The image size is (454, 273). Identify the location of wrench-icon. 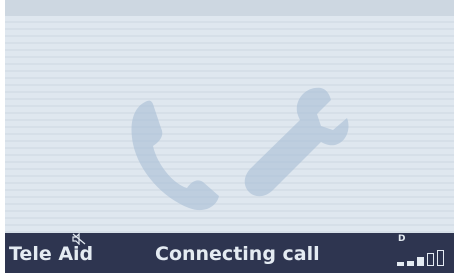
(296, 142).